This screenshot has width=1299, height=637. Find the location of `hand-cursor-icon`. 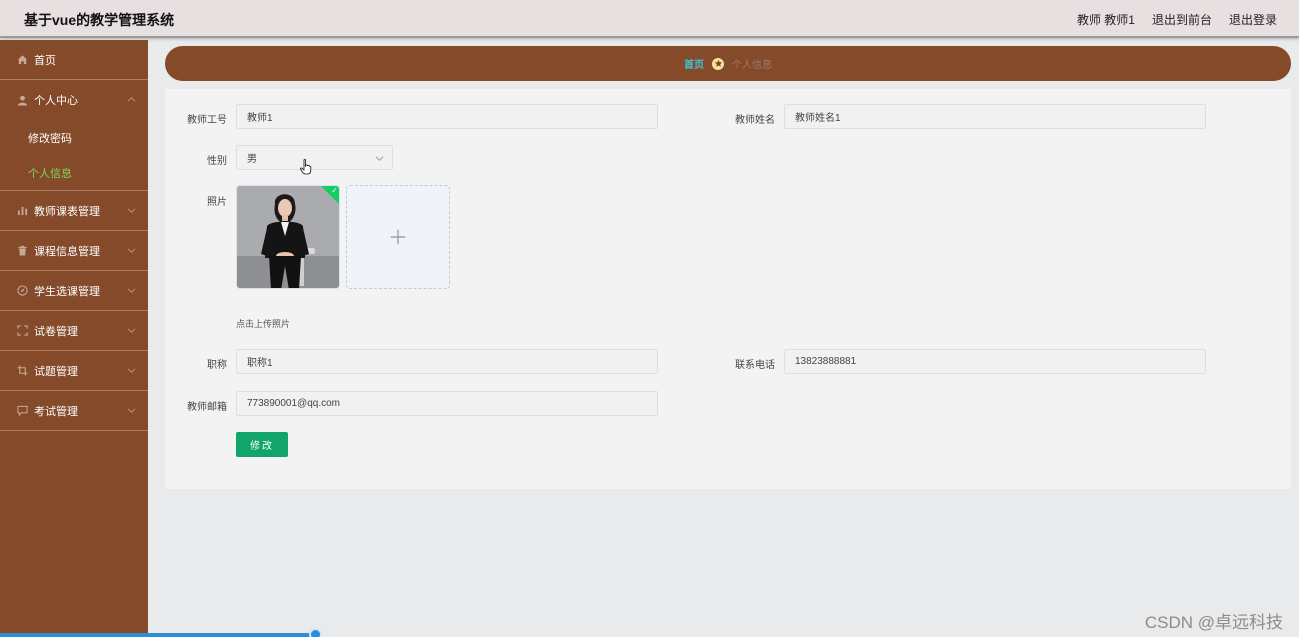

hand-cursor-icon is located at coordinates (306, 167).